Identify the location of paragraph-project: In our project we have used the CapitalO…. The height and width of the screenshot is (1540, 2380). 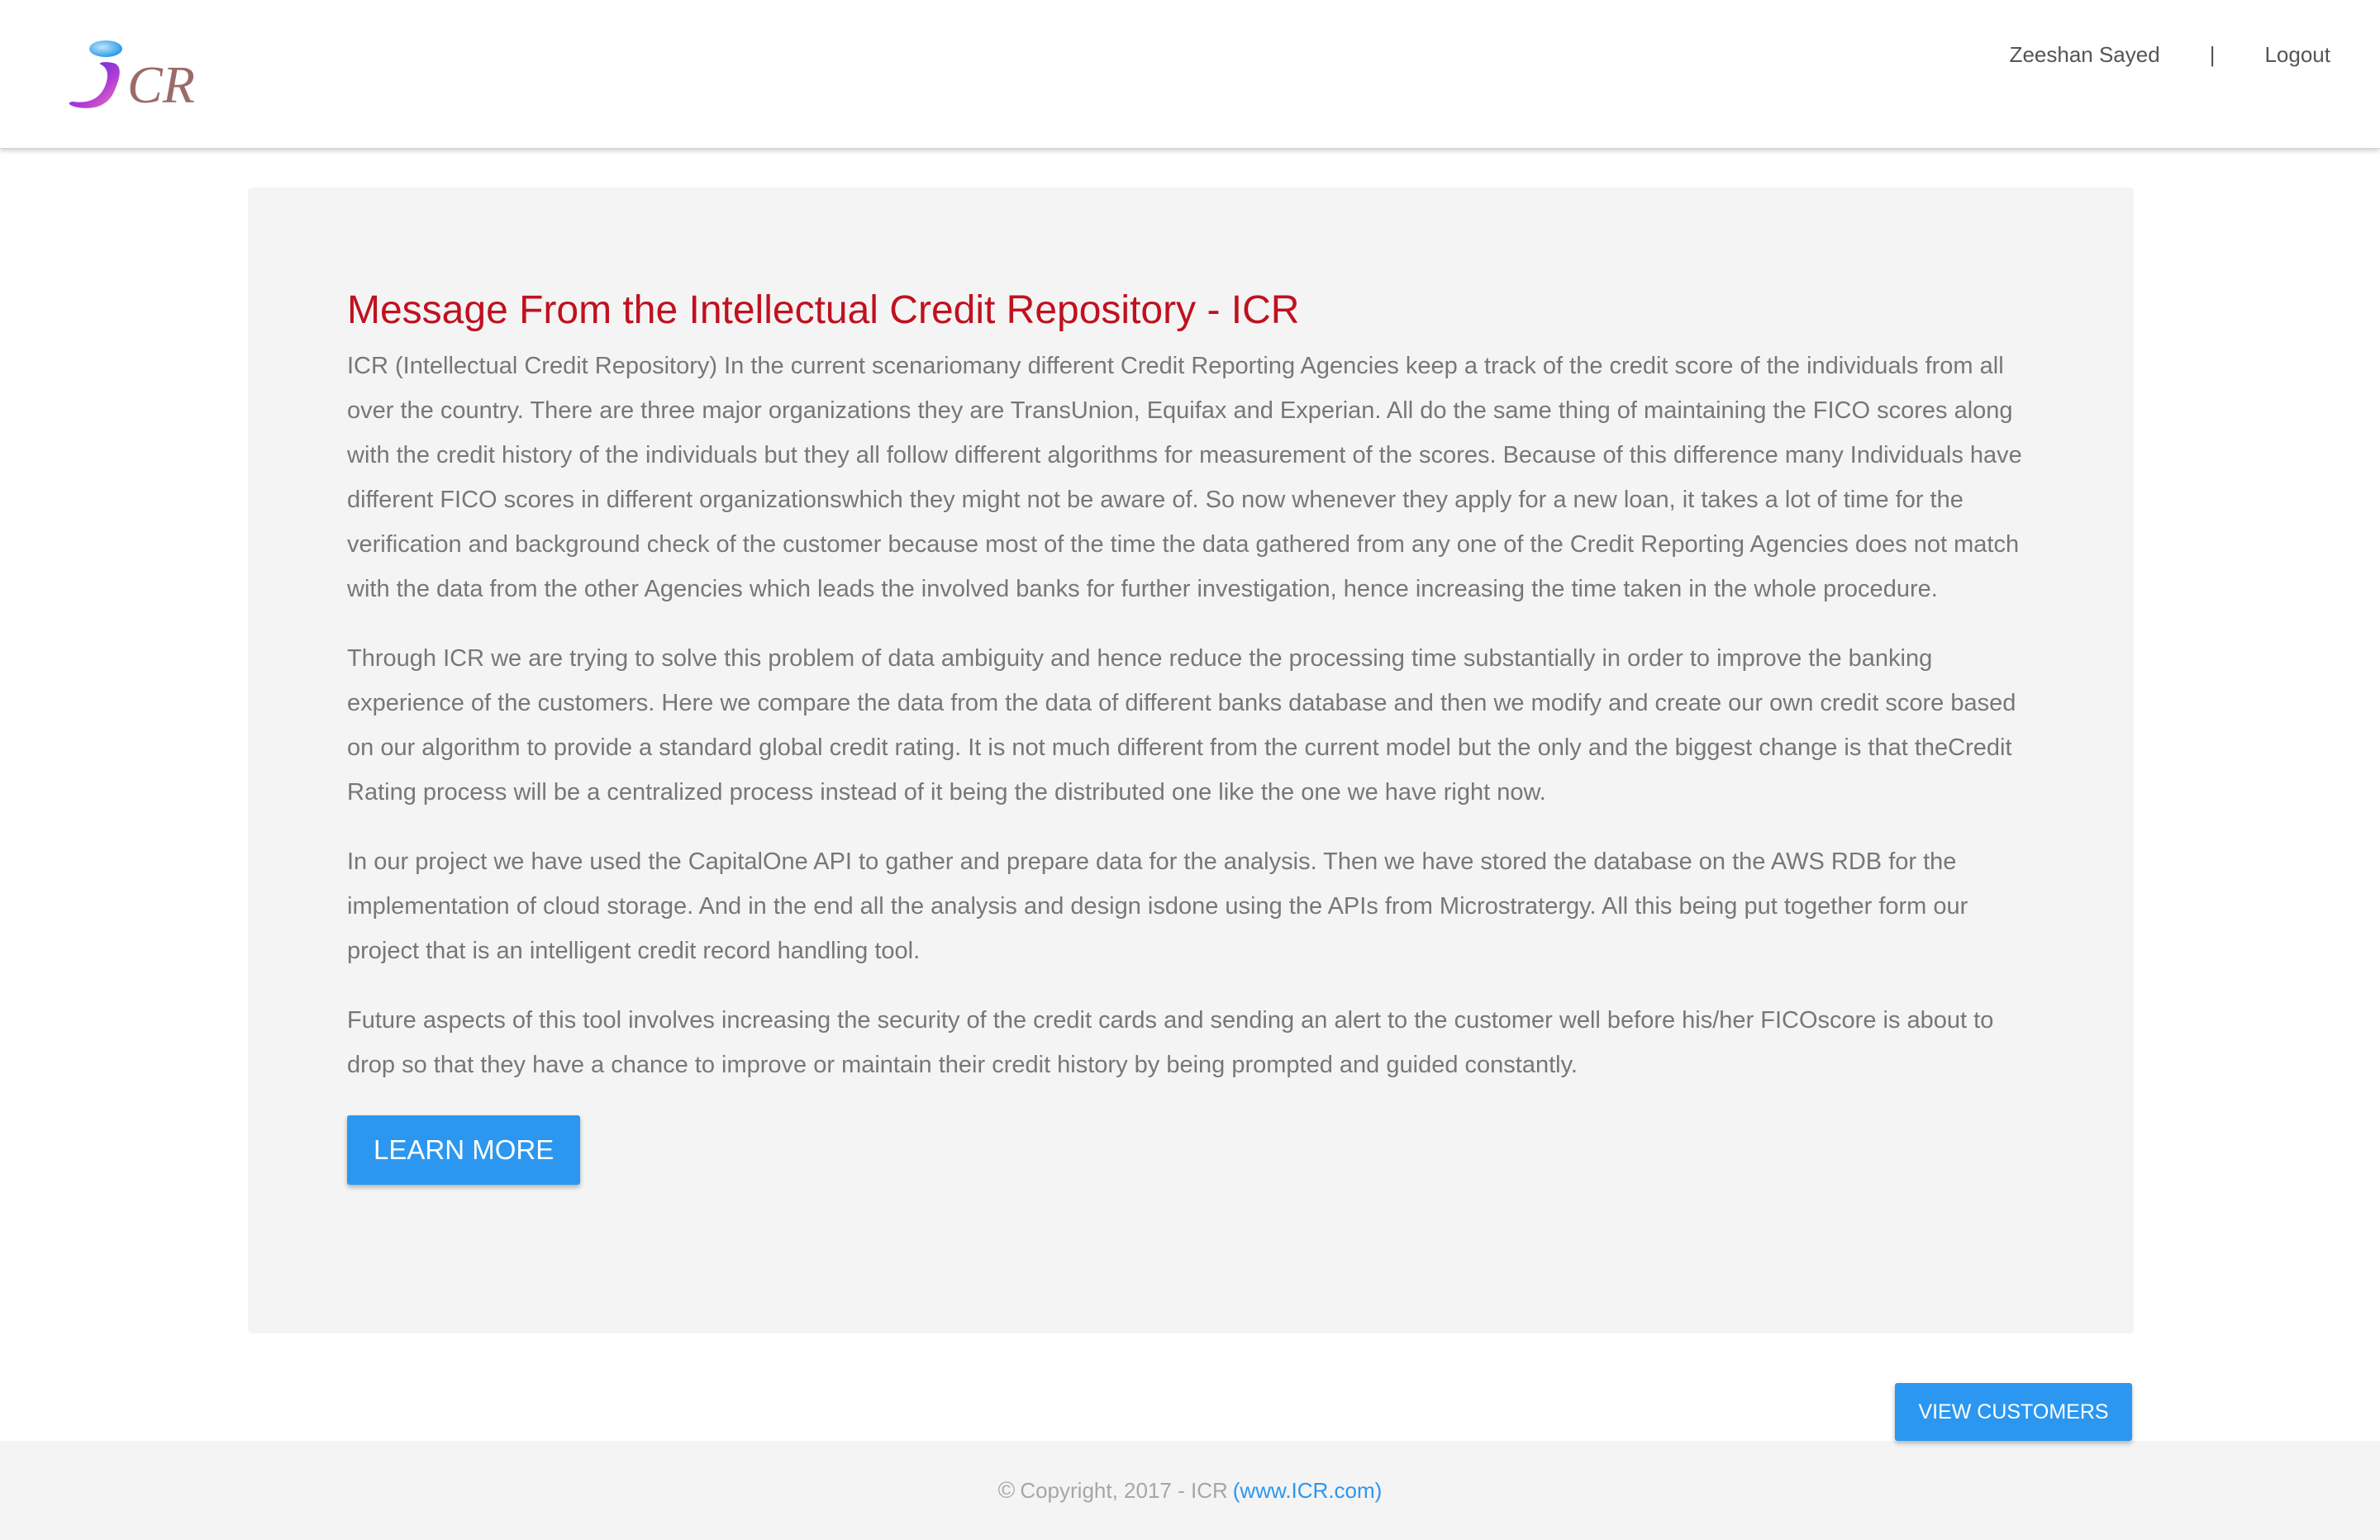
(1157, 906).